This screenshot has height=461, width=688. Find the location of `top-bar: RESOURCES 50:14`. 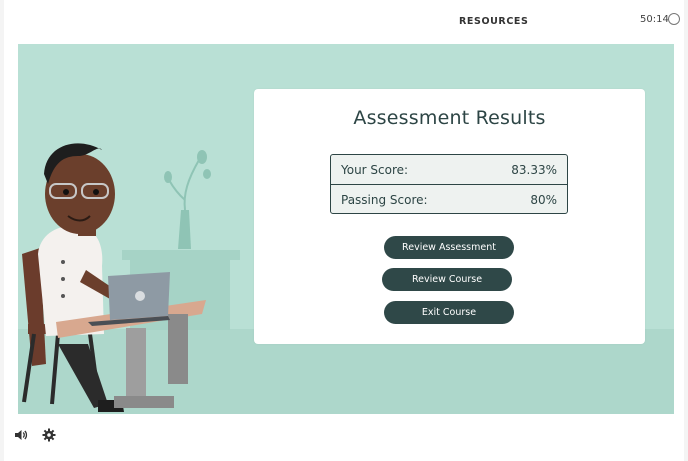

top-bar: RESOURCES 50:14 is located at coordinates (344, 22).